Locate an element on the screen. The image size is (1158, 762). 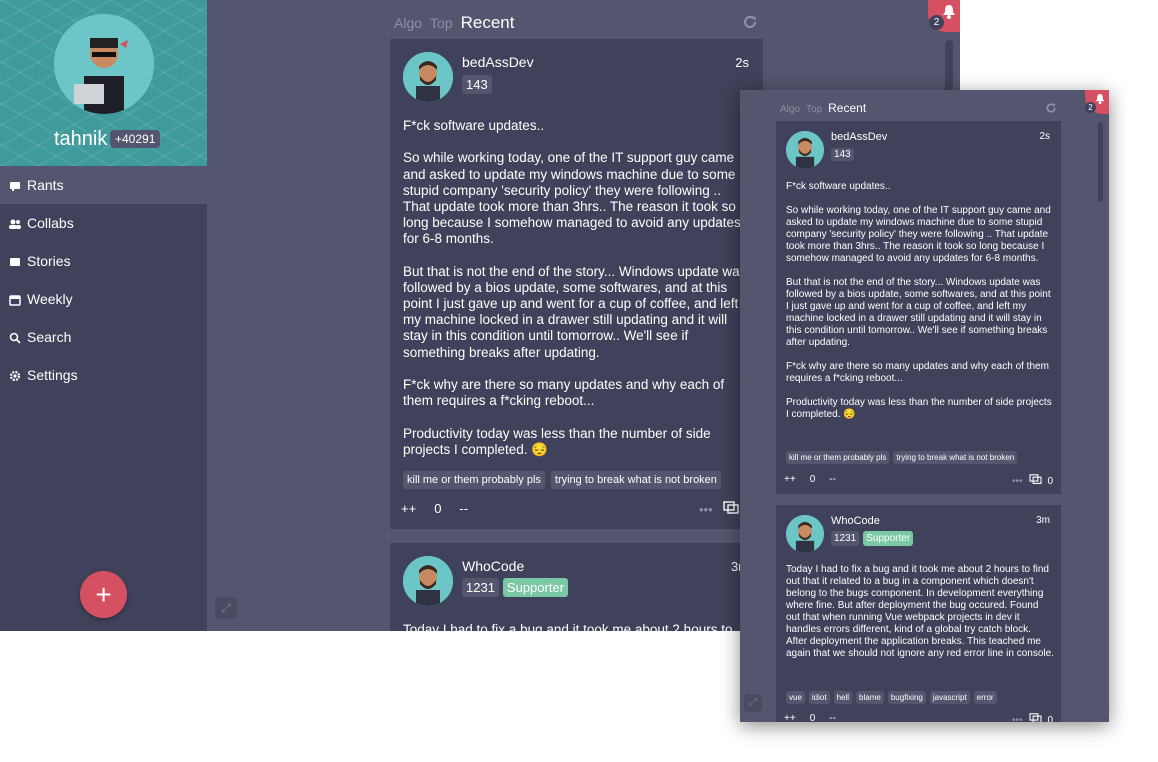
profile-header: tahnik +40291 is located at coordinates (103, 83).